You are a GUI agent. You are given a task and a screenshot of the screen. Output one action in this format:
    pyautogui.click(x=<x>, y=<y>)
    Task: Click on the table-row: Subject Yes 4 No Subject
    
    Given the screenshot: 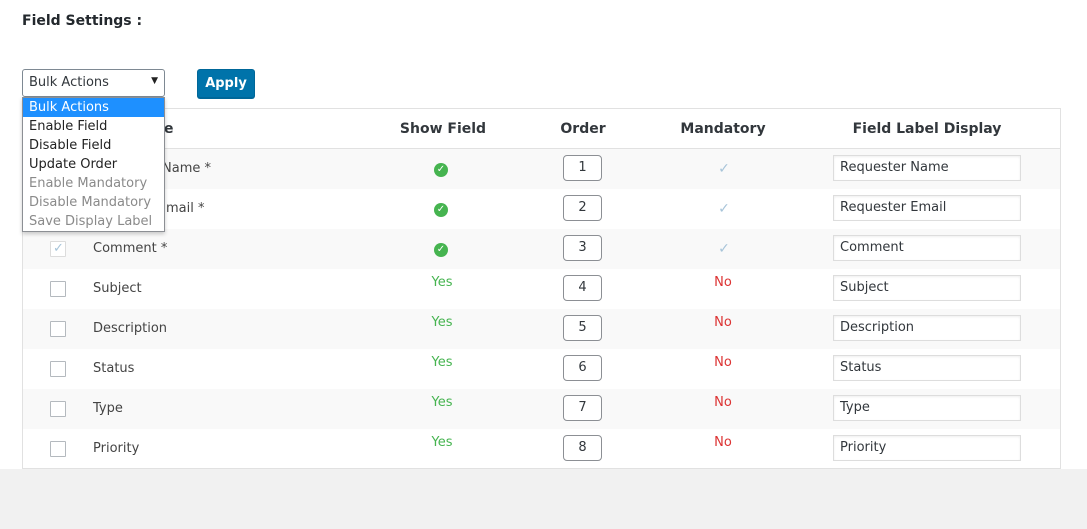 What is the action you would take?
    pyautogui.click(x=541, y=289)
    